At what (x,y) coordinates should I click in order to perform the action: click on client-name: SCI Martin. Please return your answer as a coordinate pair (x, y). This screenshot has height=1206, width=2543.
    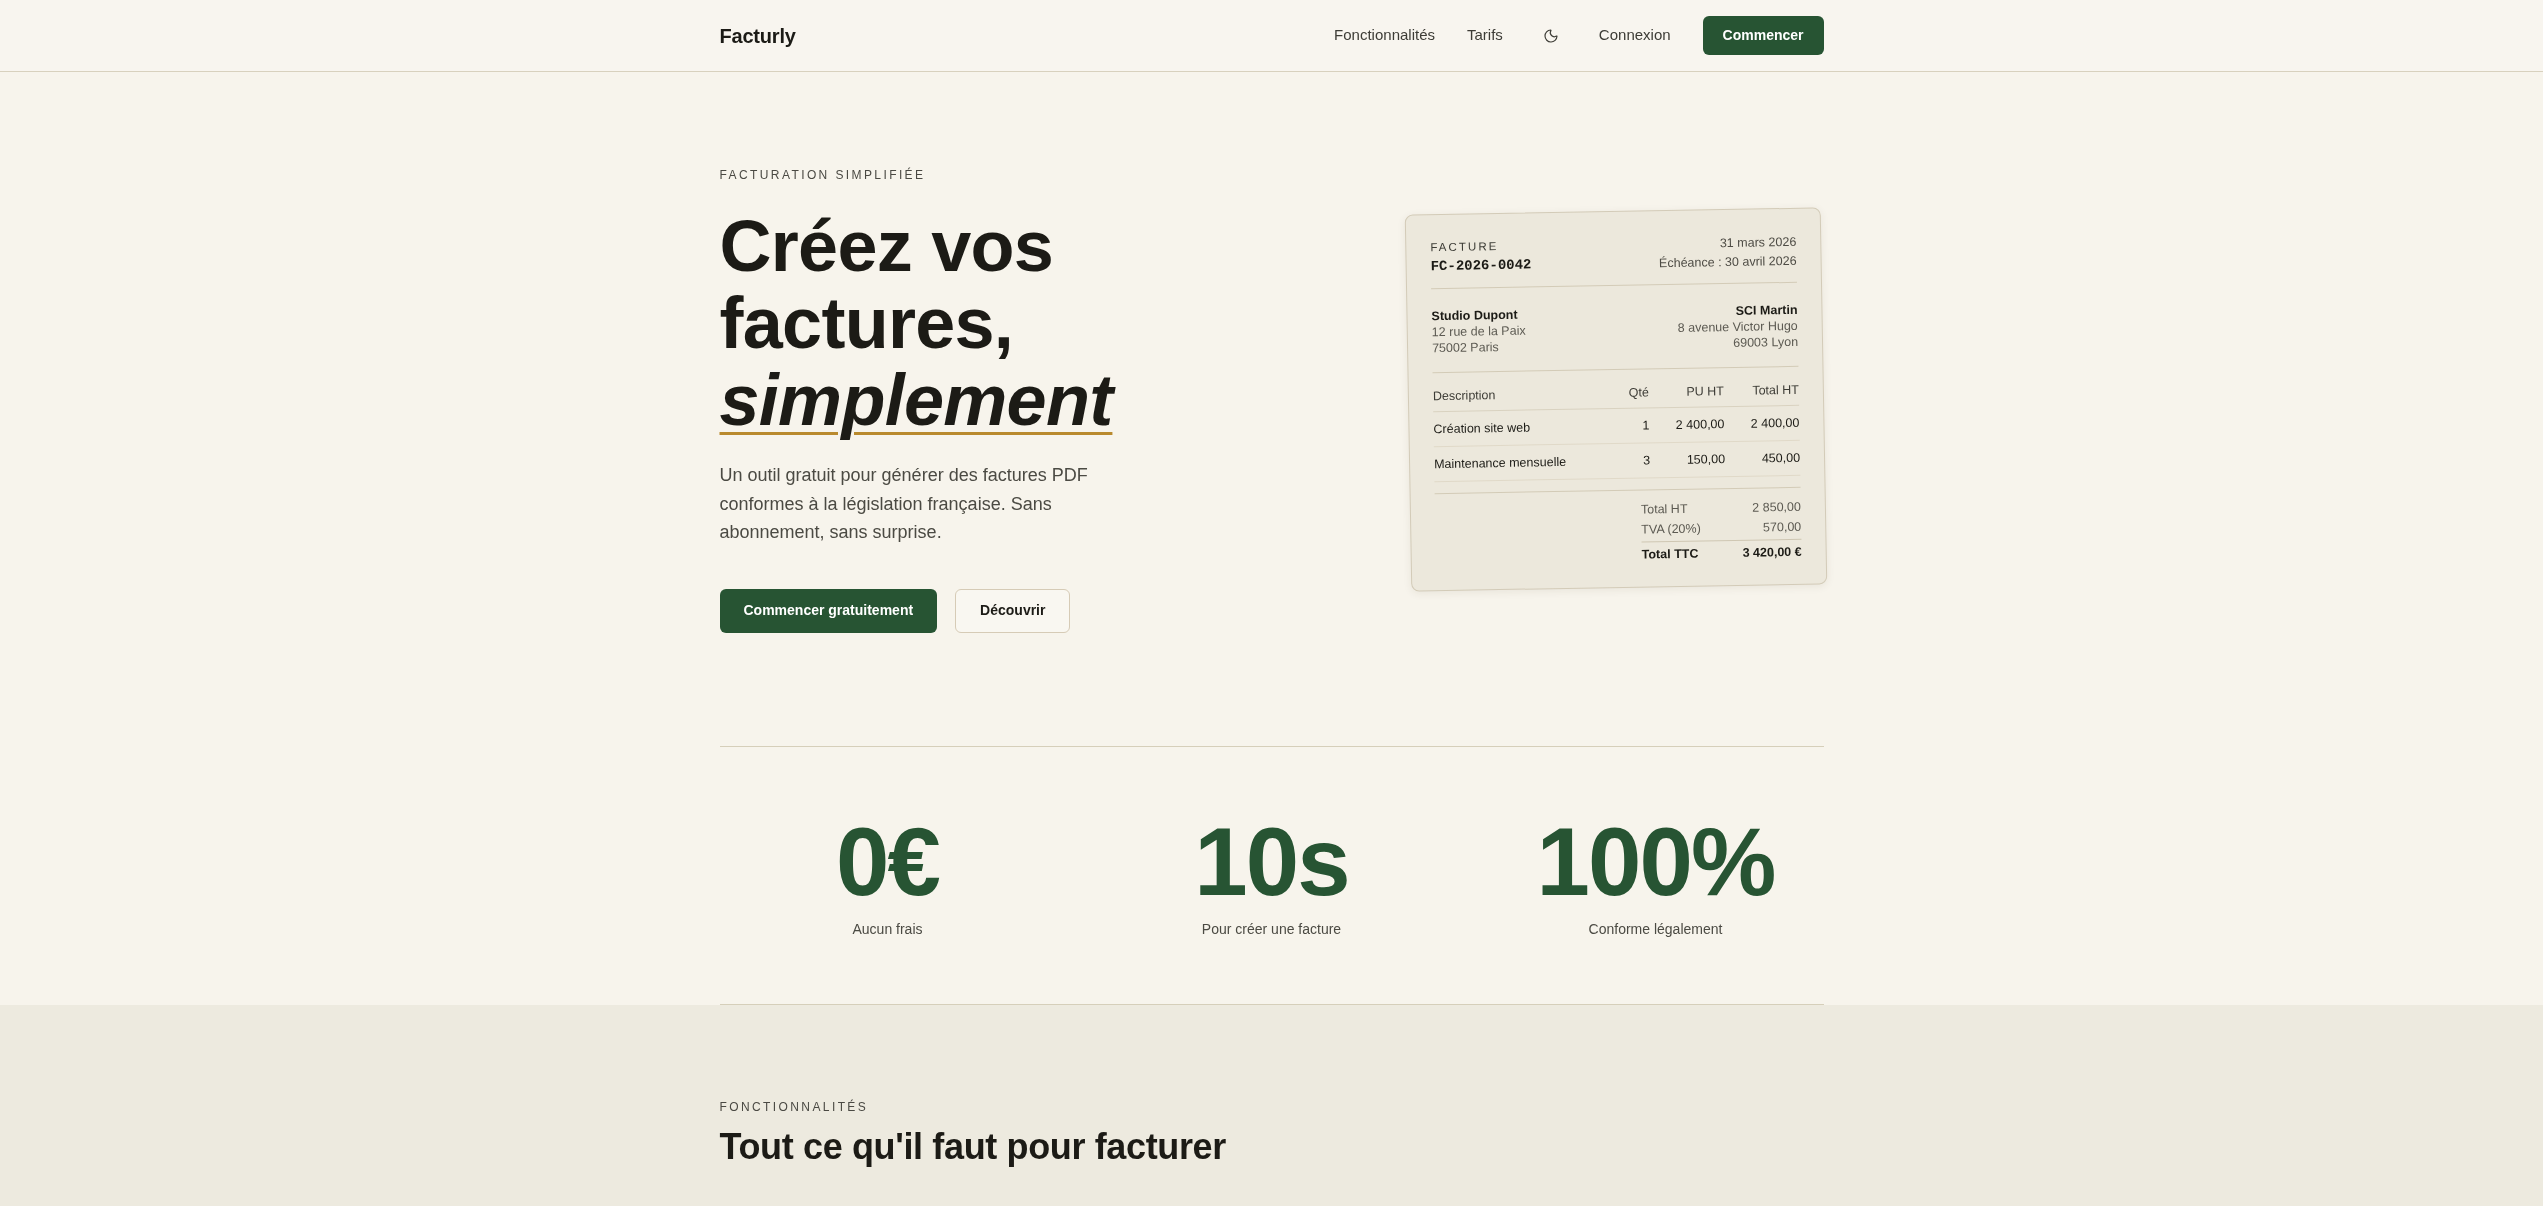
    Looking at the image, I should click on (1766, 311).